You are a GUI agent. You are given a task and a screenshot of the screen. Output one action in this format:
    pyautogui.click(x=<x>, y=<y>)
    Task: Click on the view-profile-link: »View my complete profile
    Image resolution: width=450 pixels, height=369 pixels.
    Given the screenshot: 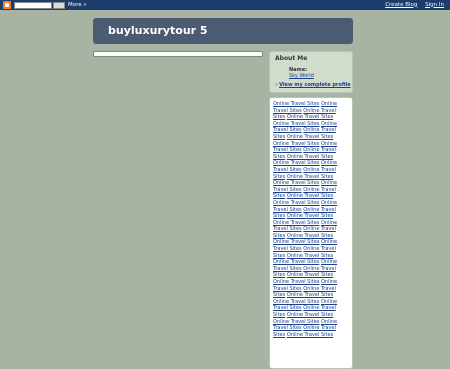 What is the action you would take?
    pyautogui.click(x=313, y=85)
    